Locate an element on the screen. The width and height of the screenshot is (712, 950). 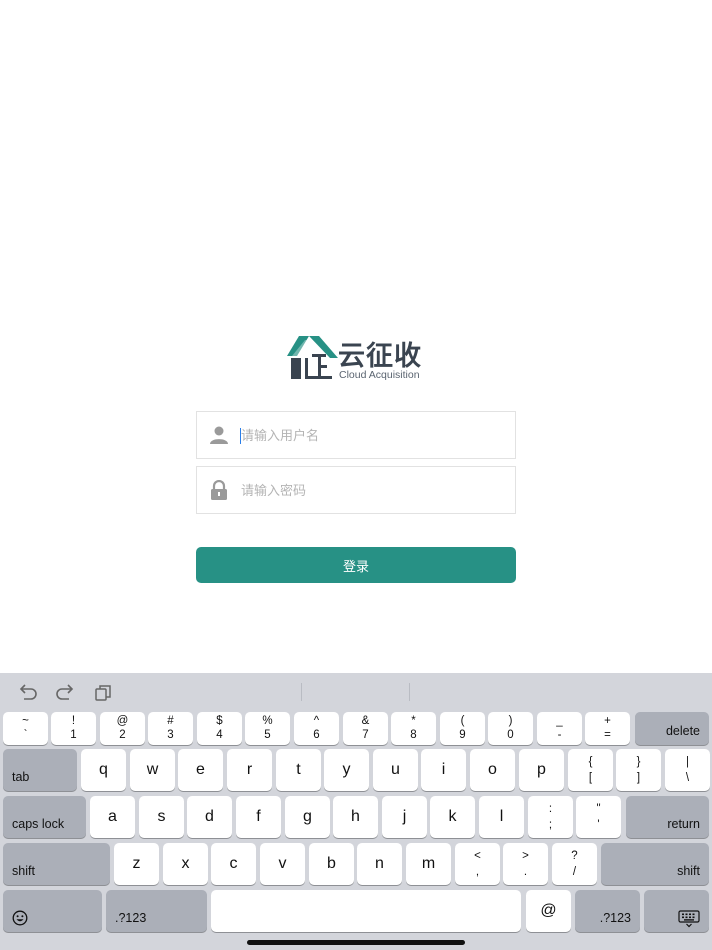
key-sym: <, is located at coordinates (477, 864).